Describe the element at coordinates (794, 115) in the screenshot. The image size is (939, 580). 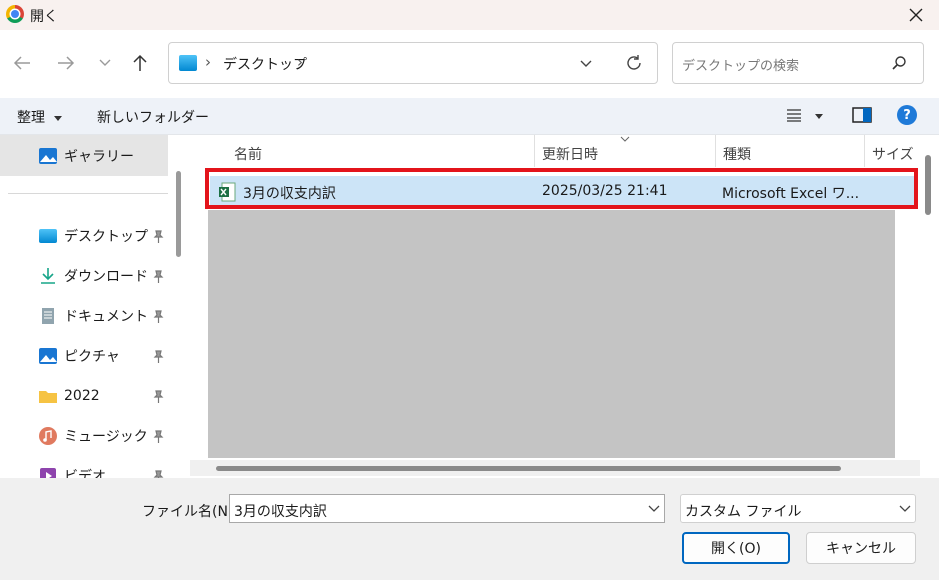
I see `list-view-icon` at that location.